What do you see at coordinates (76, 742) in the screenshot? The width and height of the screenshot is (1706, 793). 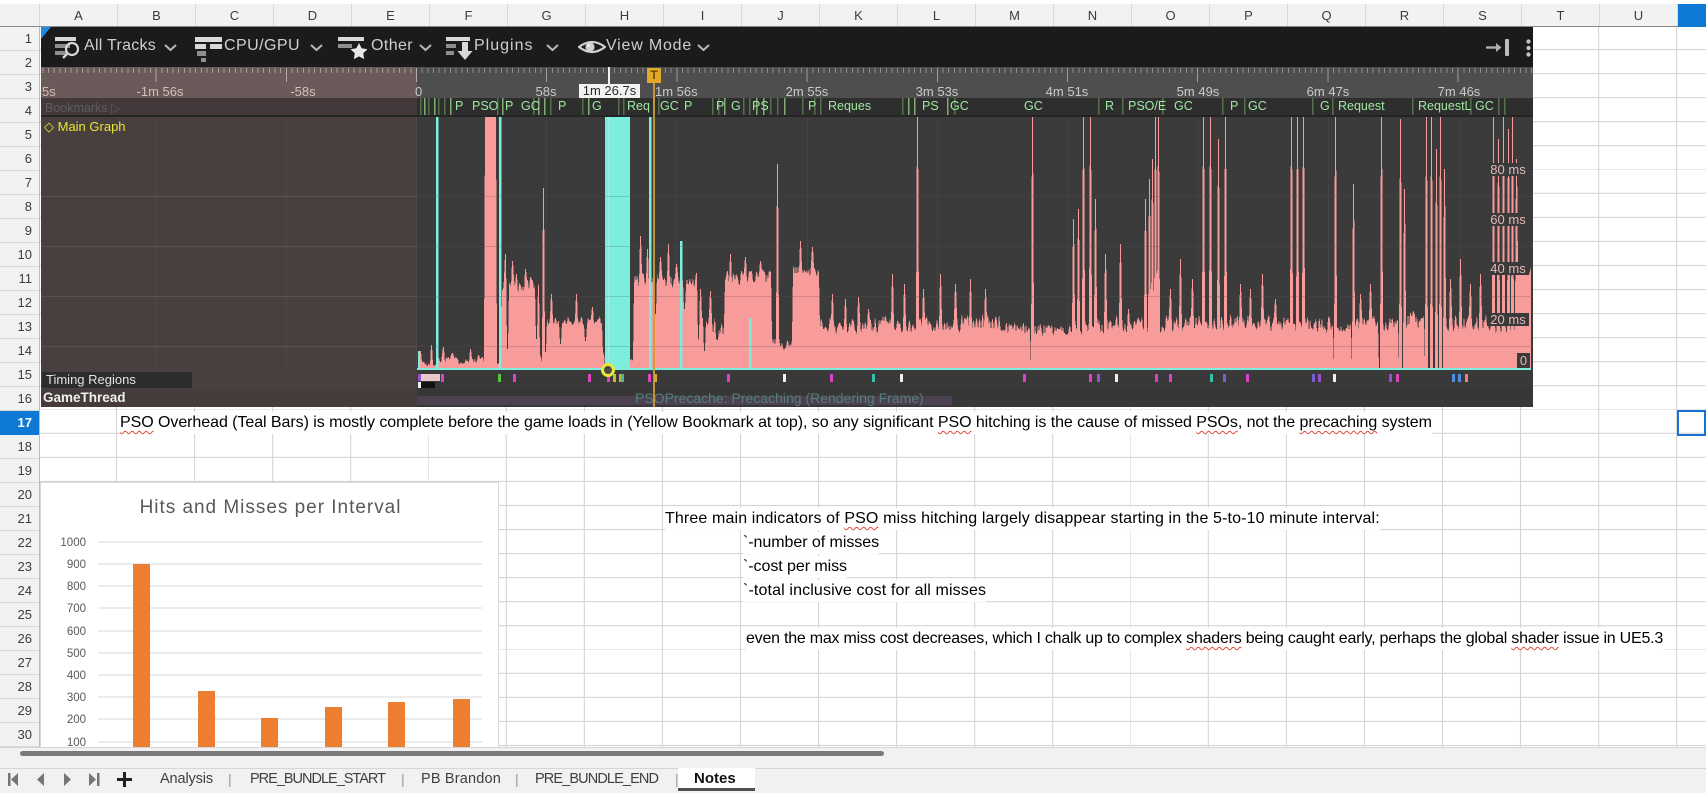 I see `svg-text: 100` at bounding box center [76, 742].